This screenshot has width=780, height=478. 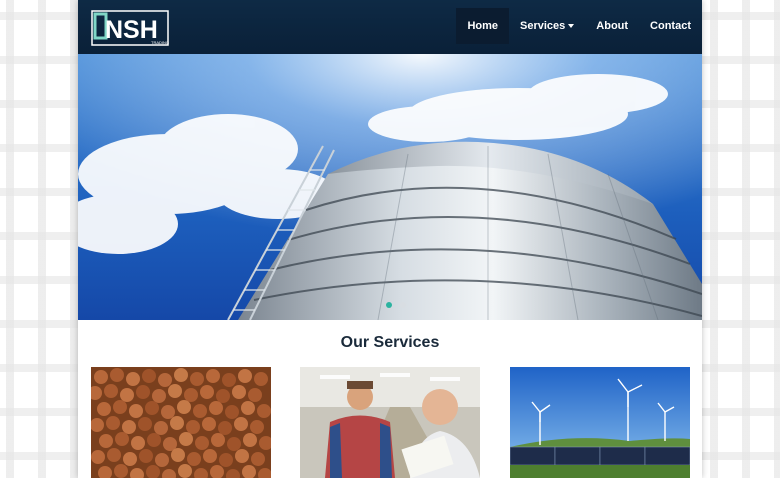 I want to click on service-card-poultry, so click(x=390, y=422).